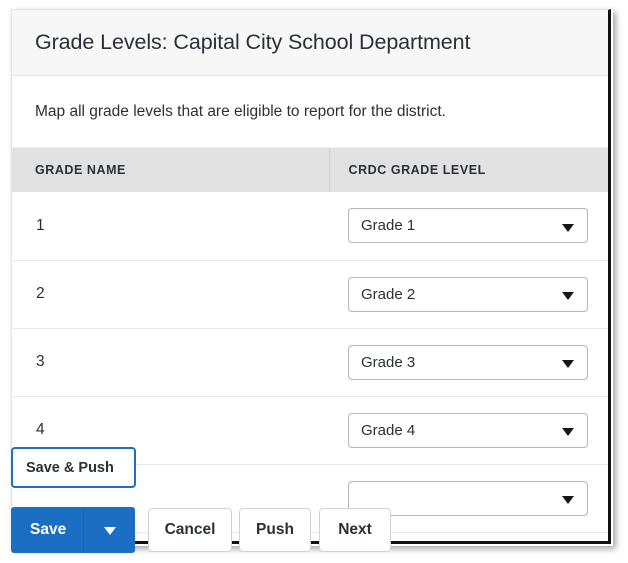  Describe the element at coordinates (170, 170) in the screenshot. I see `column-header-grade-name: GRADE NAME` at that location.